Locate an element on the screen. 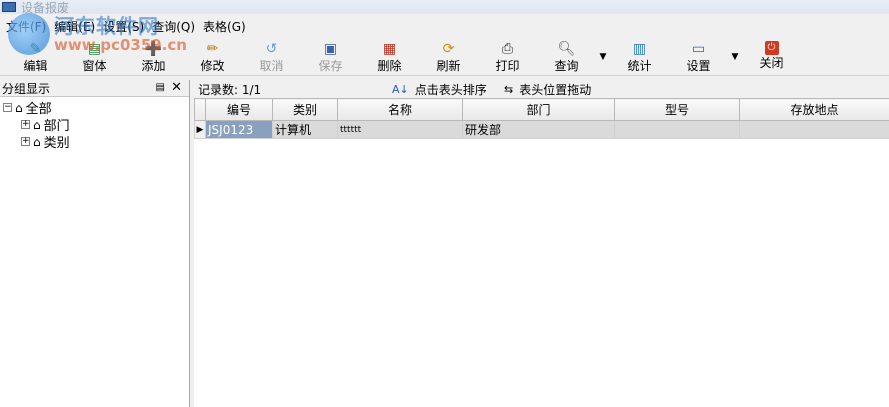 This screenshot has height=407, width=889. collapse-icon: − is located at coordinates (7, 107).